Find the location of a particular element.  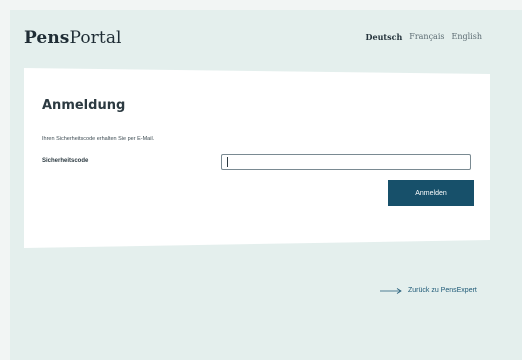

pensportal-logo: PensPortal is located at coordinates (73, 38).